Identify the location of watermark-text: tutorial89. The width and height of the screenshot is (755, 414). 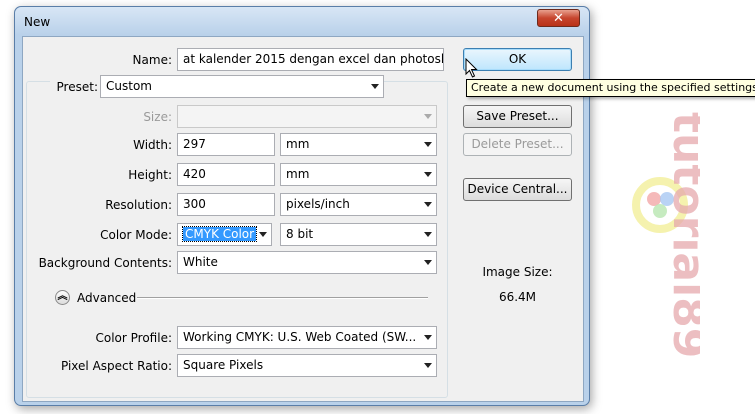
(681, 235).